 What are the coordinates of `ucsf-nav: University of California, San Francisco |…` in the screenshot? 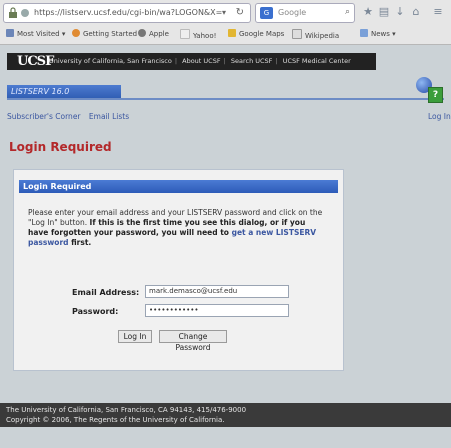 It's located at (200, 61).